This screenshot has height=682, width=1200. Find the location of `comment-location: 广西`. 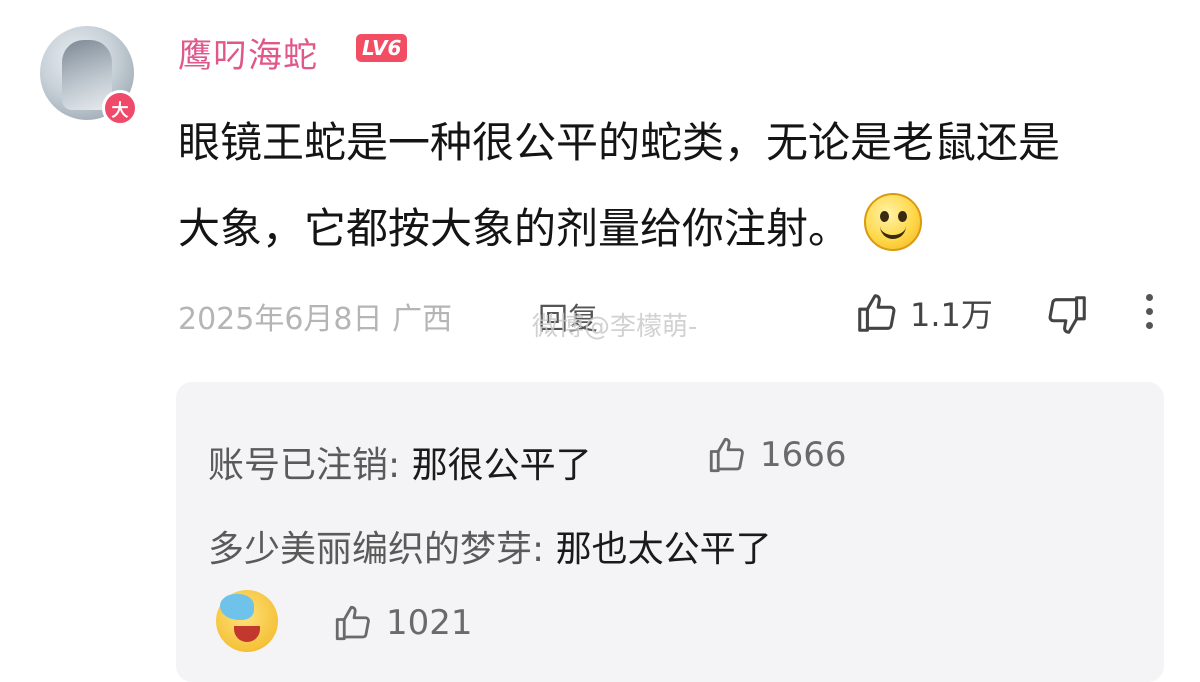

comment-location: 广西 is located at coordinates (422, 319).